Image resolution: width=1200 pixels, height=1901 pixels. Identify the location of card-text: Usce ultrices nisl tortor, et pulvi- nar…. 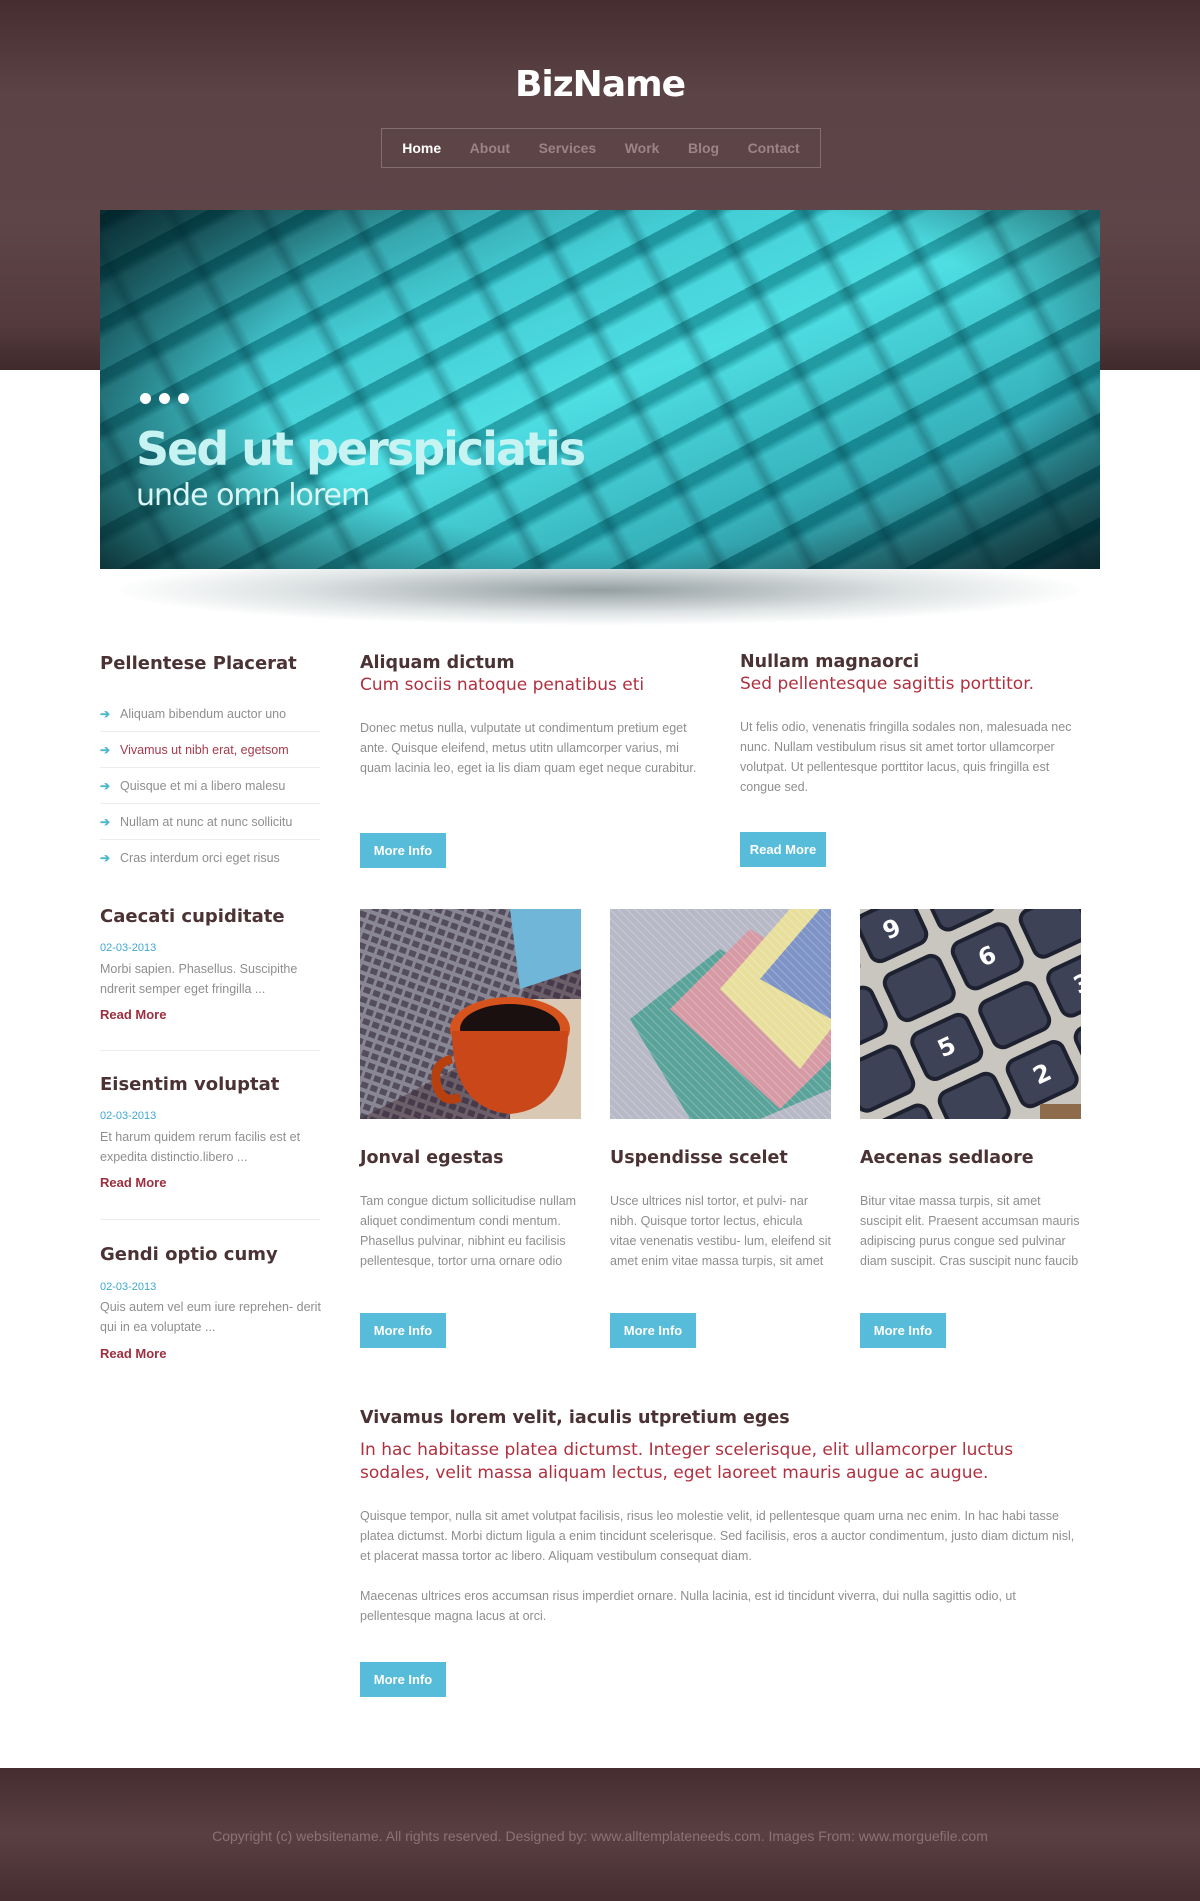
(720, 1231).